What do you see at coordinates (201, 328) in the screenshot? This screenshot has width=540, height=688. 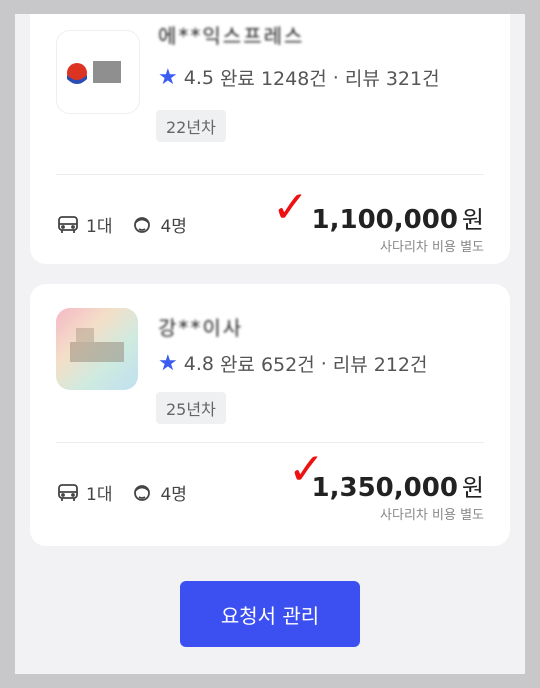 I see `company-name: 강**이사` at bounding box center [201, 328].